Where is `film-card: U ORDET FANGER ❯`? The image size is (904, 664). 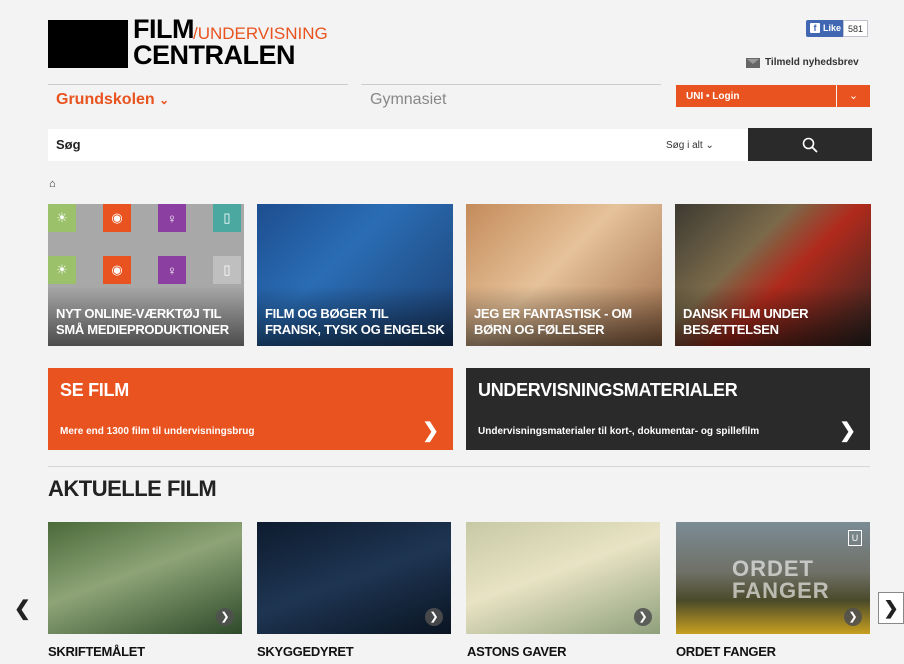
film-card: U ORDET FANGER ❯ is located at coordinates (773, 578).